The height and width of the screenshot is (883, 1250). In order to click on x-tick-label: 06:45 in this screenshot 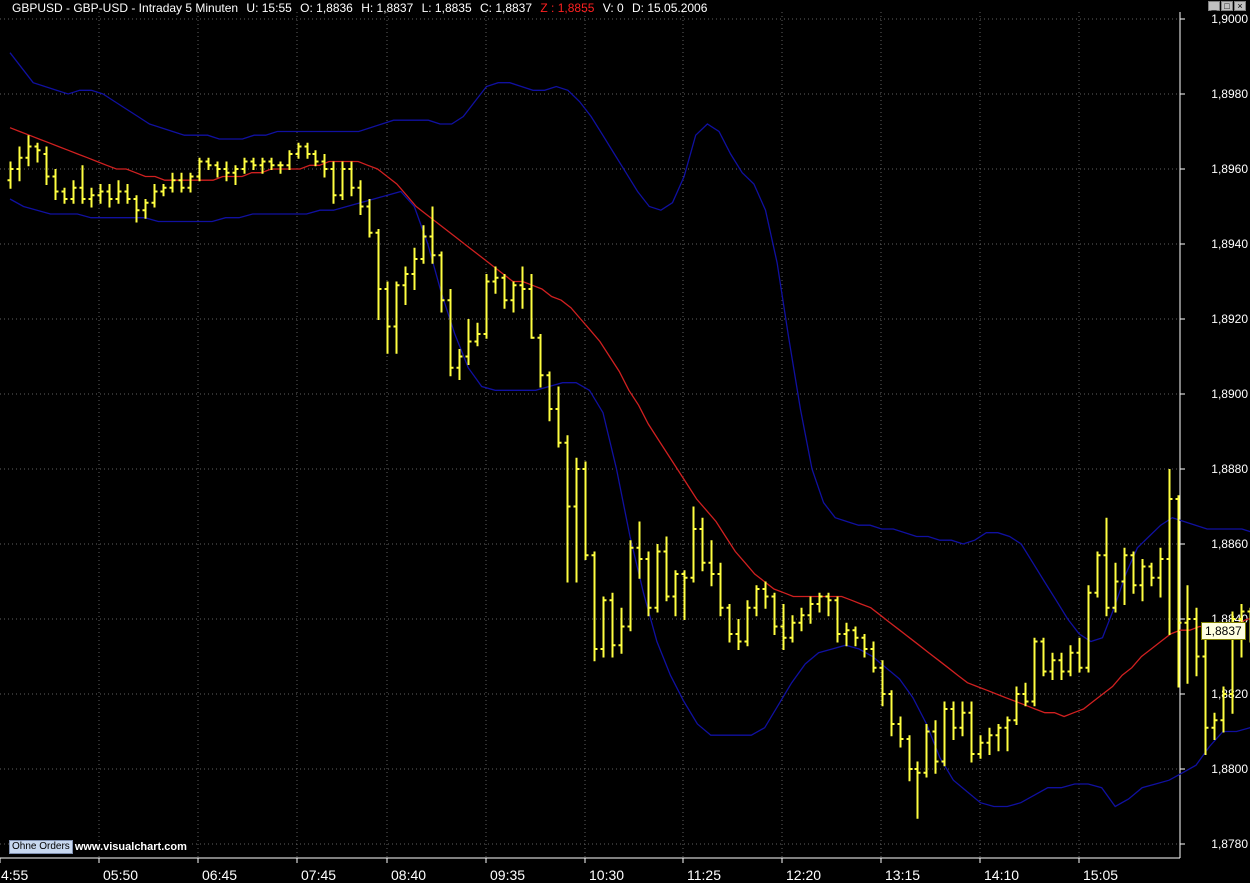, I will do `click(219, 875)`.